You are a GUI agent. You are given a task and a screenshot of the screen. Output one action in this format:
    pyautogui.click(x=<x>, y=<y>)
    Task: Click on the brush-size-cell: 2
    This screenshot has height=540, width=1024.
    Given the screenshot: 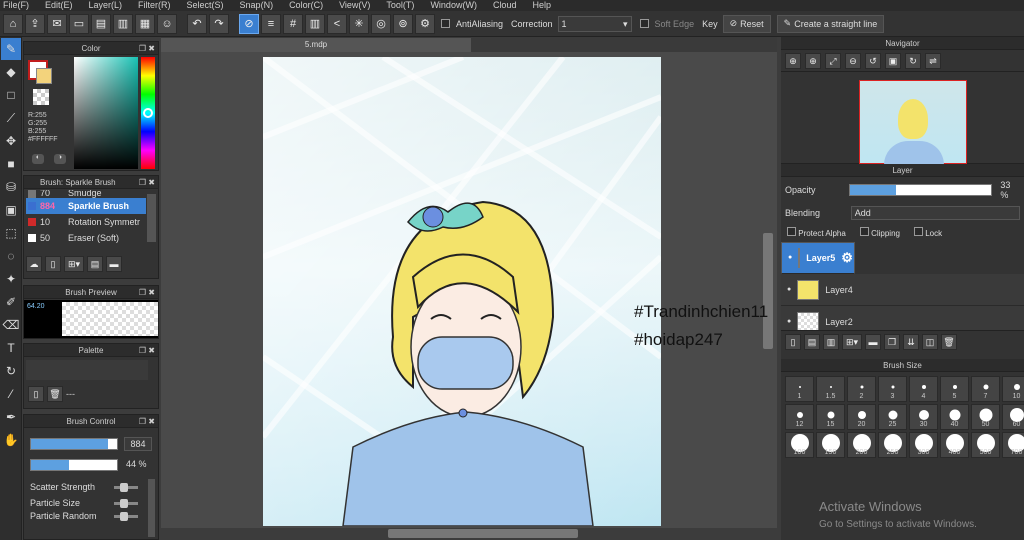 What is the action you would take?
    pyautogui.click(x=861, y=389)
    